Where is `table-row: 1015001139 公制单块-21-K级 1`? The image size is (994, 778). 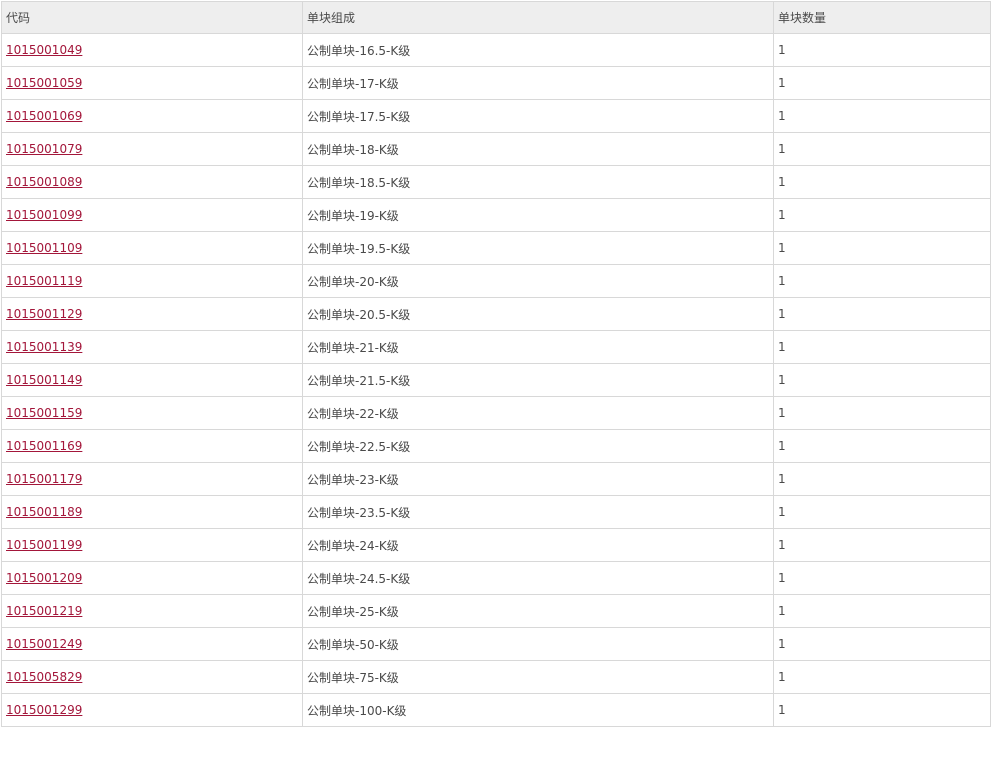
table-row: 1015001139 公制单块-21-K级 1 is located at coordinates (496, 347).